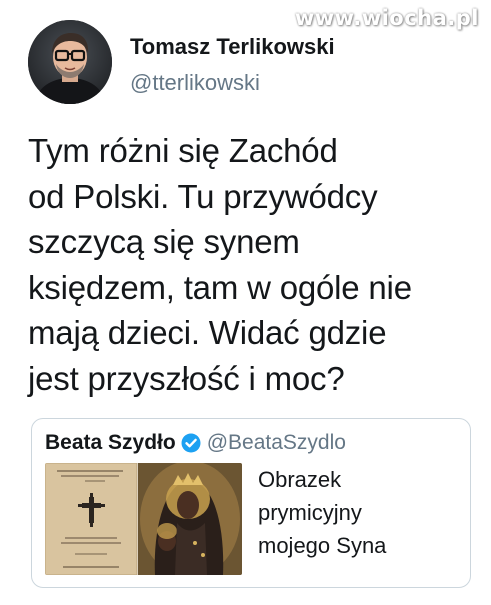  I want to click on quoted-tweet-image, so click(143, 519).